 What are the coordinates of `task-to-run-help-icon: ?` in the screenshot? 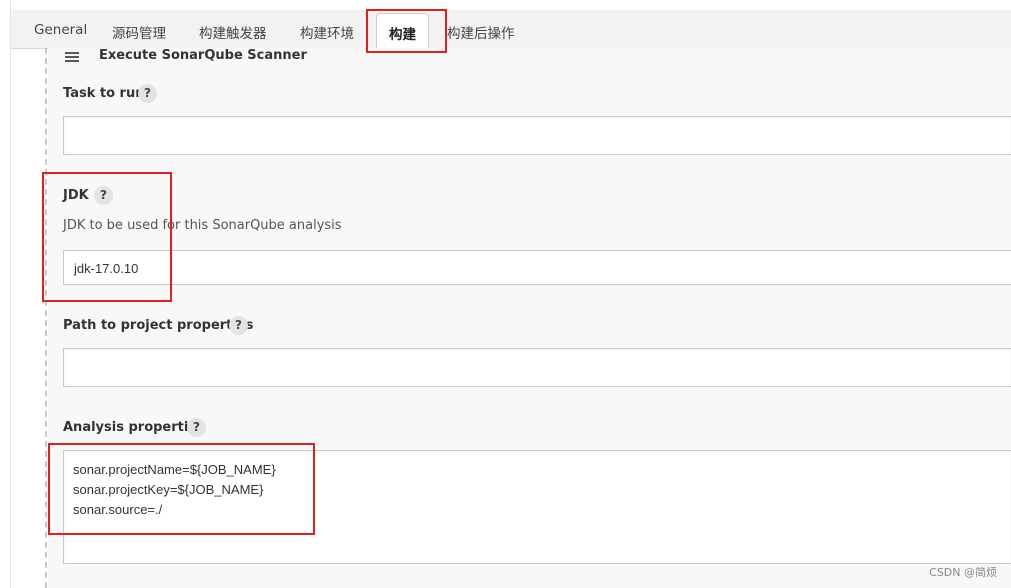 It's located at (147, 93).